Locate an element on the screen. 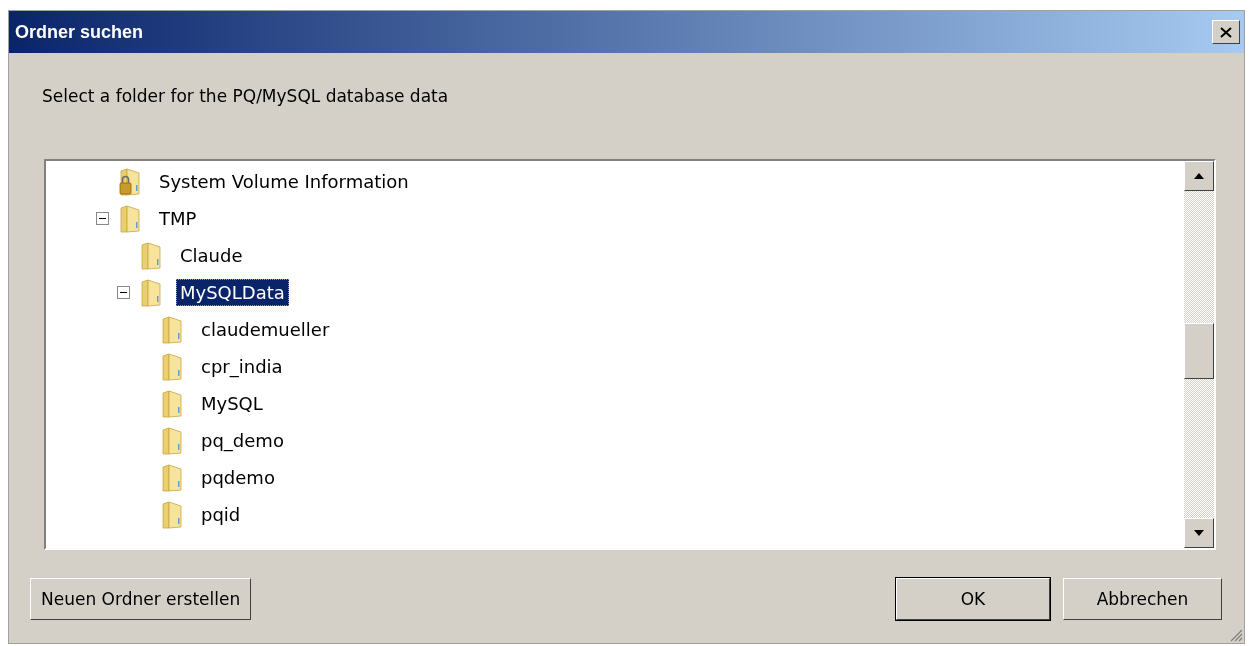 This screenshot has height=646, width=1253. folder-item: System Volume Information is located at coordinates (284, 181).